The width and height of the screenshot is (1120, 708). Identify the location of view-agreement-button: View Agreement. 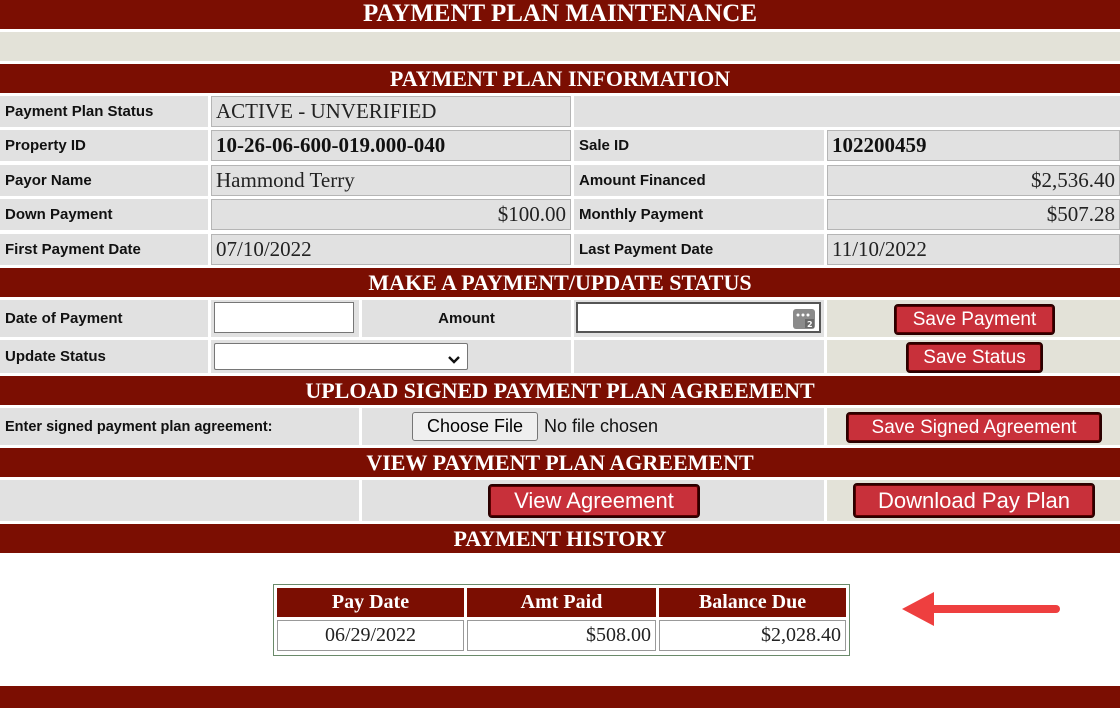
(594, 501).